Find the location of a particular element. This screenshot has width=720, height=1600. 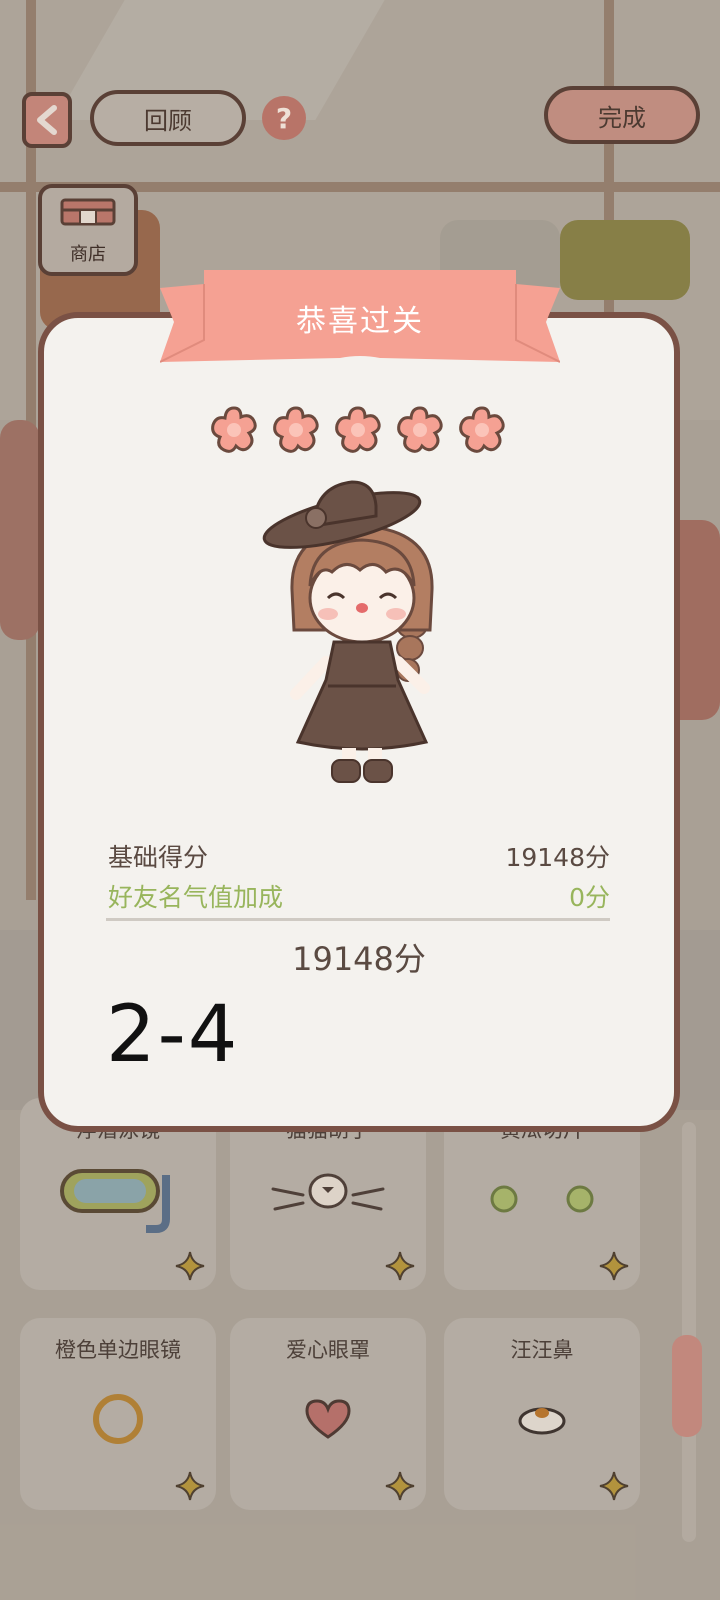

dog-nose-icon is located at coordinates (542, 1421).